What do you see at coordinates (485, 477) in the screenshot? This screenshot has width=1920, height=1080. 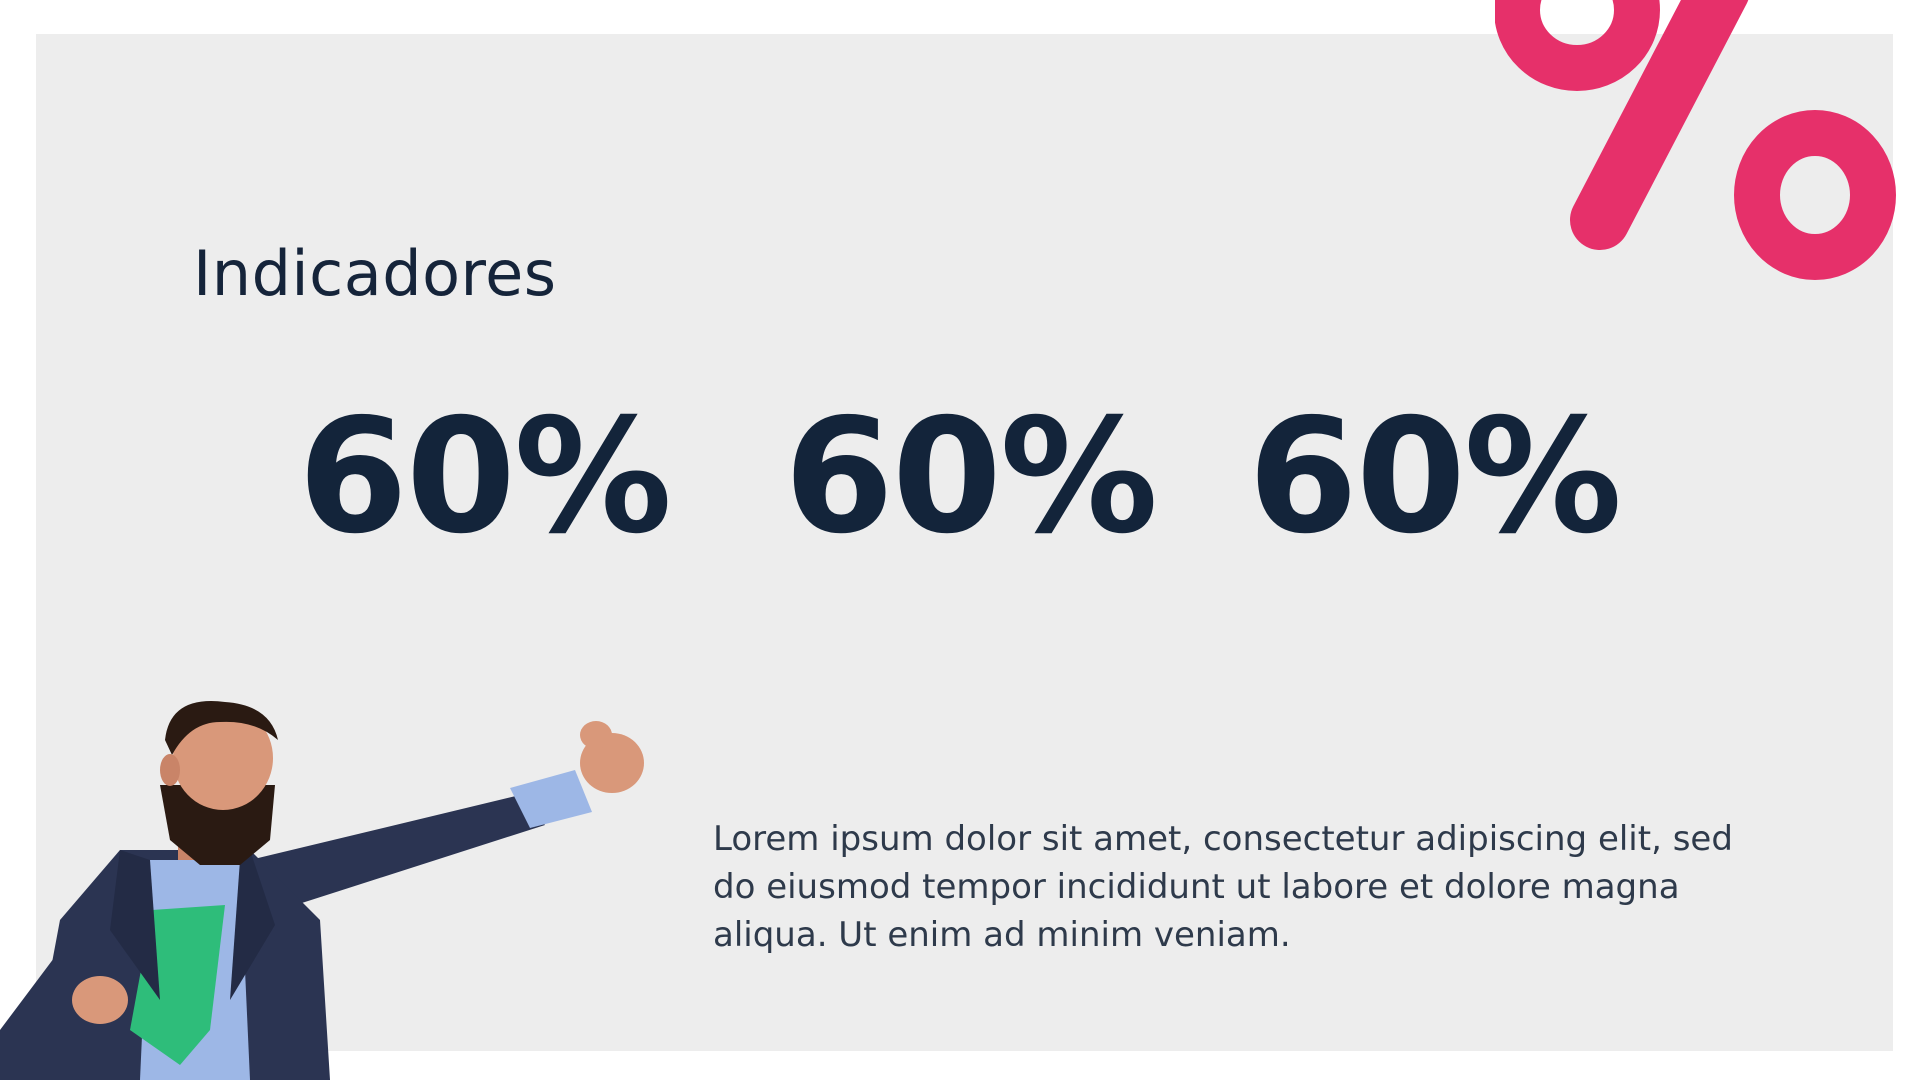 I see `stat-value-1: 60%` at bounding box center [485, 477].